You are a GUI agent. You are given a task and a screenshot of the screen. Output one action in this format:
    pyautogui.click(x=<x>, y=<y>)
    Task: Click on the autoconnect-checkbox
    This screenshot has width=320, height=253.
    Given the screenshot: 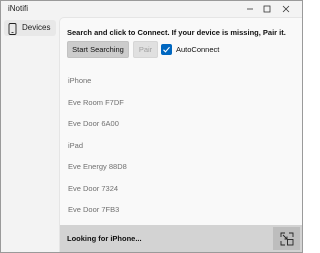 What is the action you would take?
    pyautogui.click(x=166, y=49)
    